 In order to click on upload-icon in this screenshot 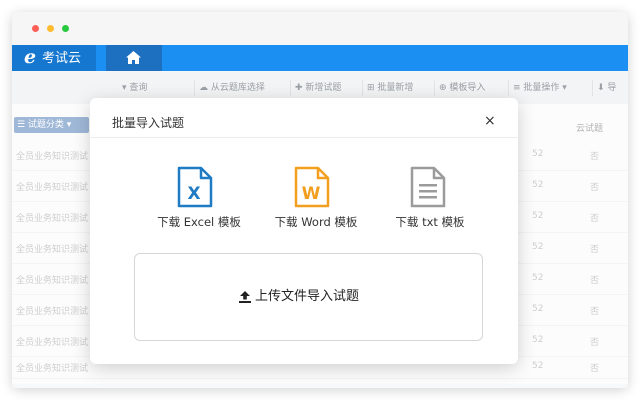, I will do `click(245, 297)`.